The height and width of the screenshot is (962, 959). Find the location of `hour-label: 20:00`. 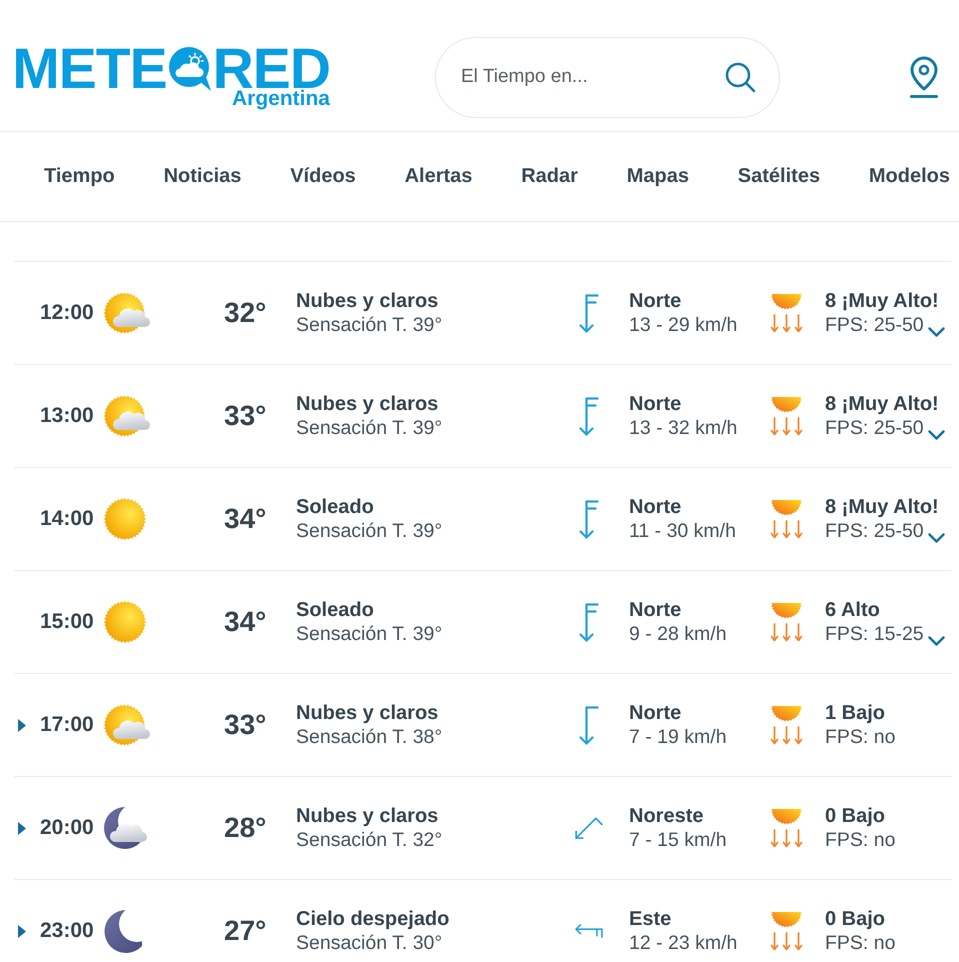

hour-label: 20:00 is located at coordinates (67, 828).